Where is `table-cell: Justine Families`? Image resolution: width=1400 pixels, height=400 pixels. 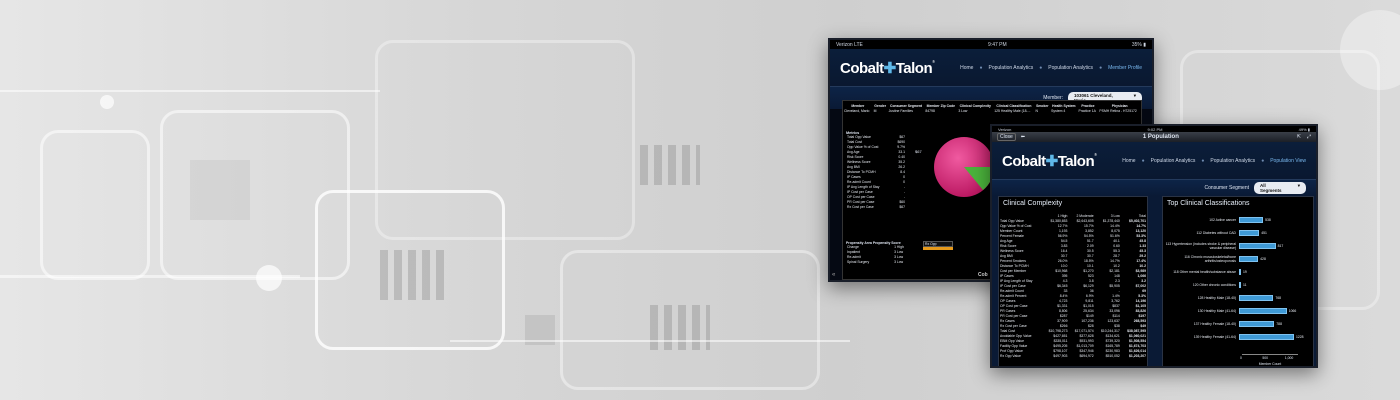 table-cell: Justine Families is located at coordinates (900, 111).